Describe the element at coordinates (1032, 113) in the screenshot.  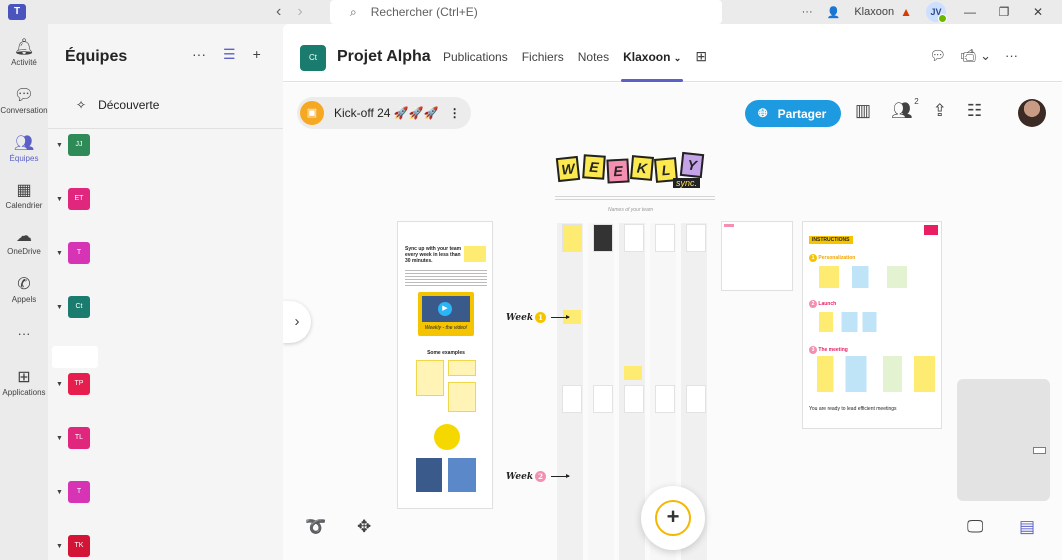
I see `user-photo-avatar` at that location.